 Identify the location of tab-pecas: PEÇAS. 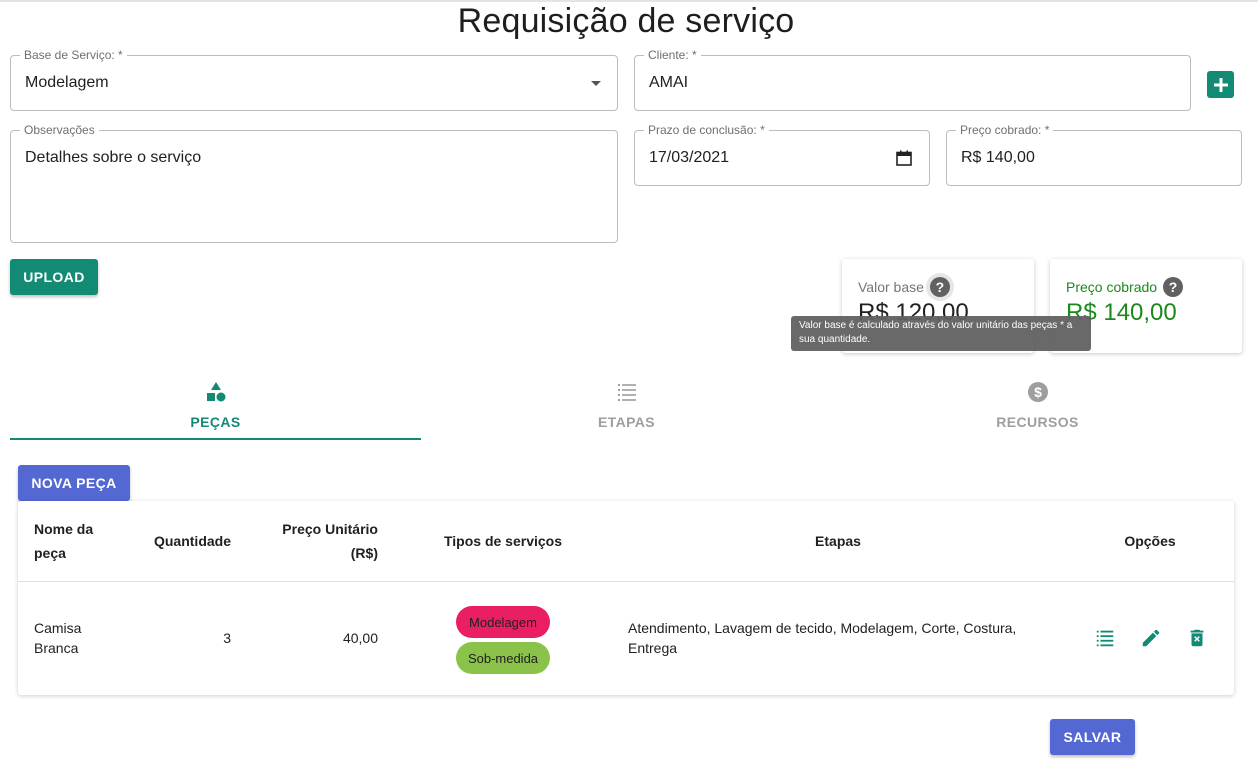
(215, 405).